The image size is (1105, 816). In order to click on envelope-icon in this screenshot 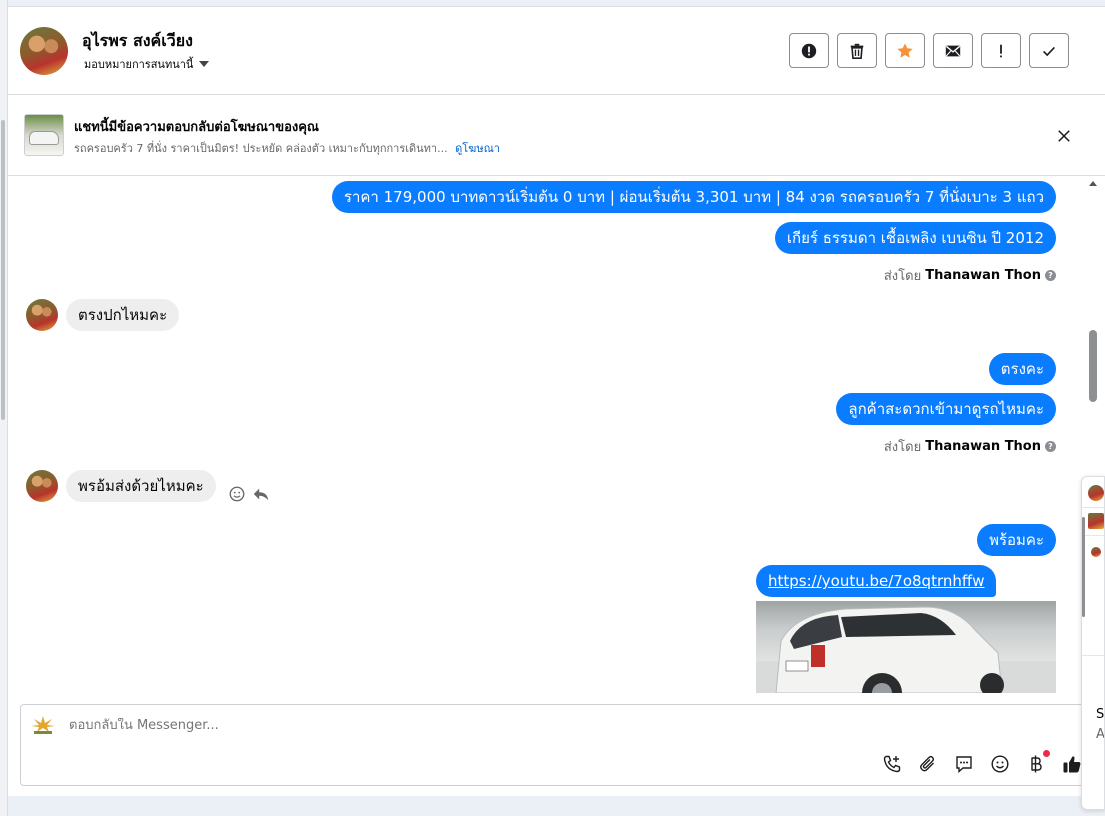, I will do `click(953, 50)`.